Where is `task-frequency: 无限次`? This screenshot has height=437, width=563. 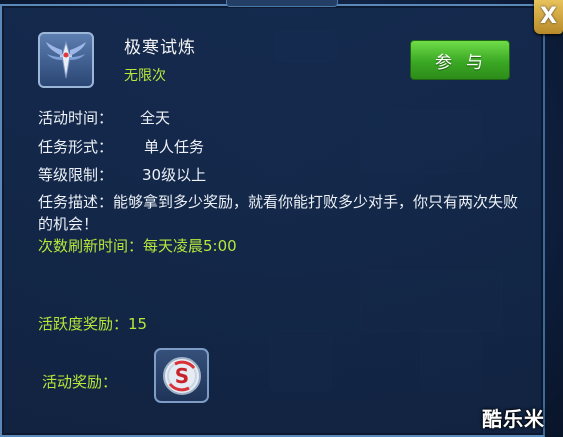
task-frequency: 无限次 is located at coordinates (145, 76).